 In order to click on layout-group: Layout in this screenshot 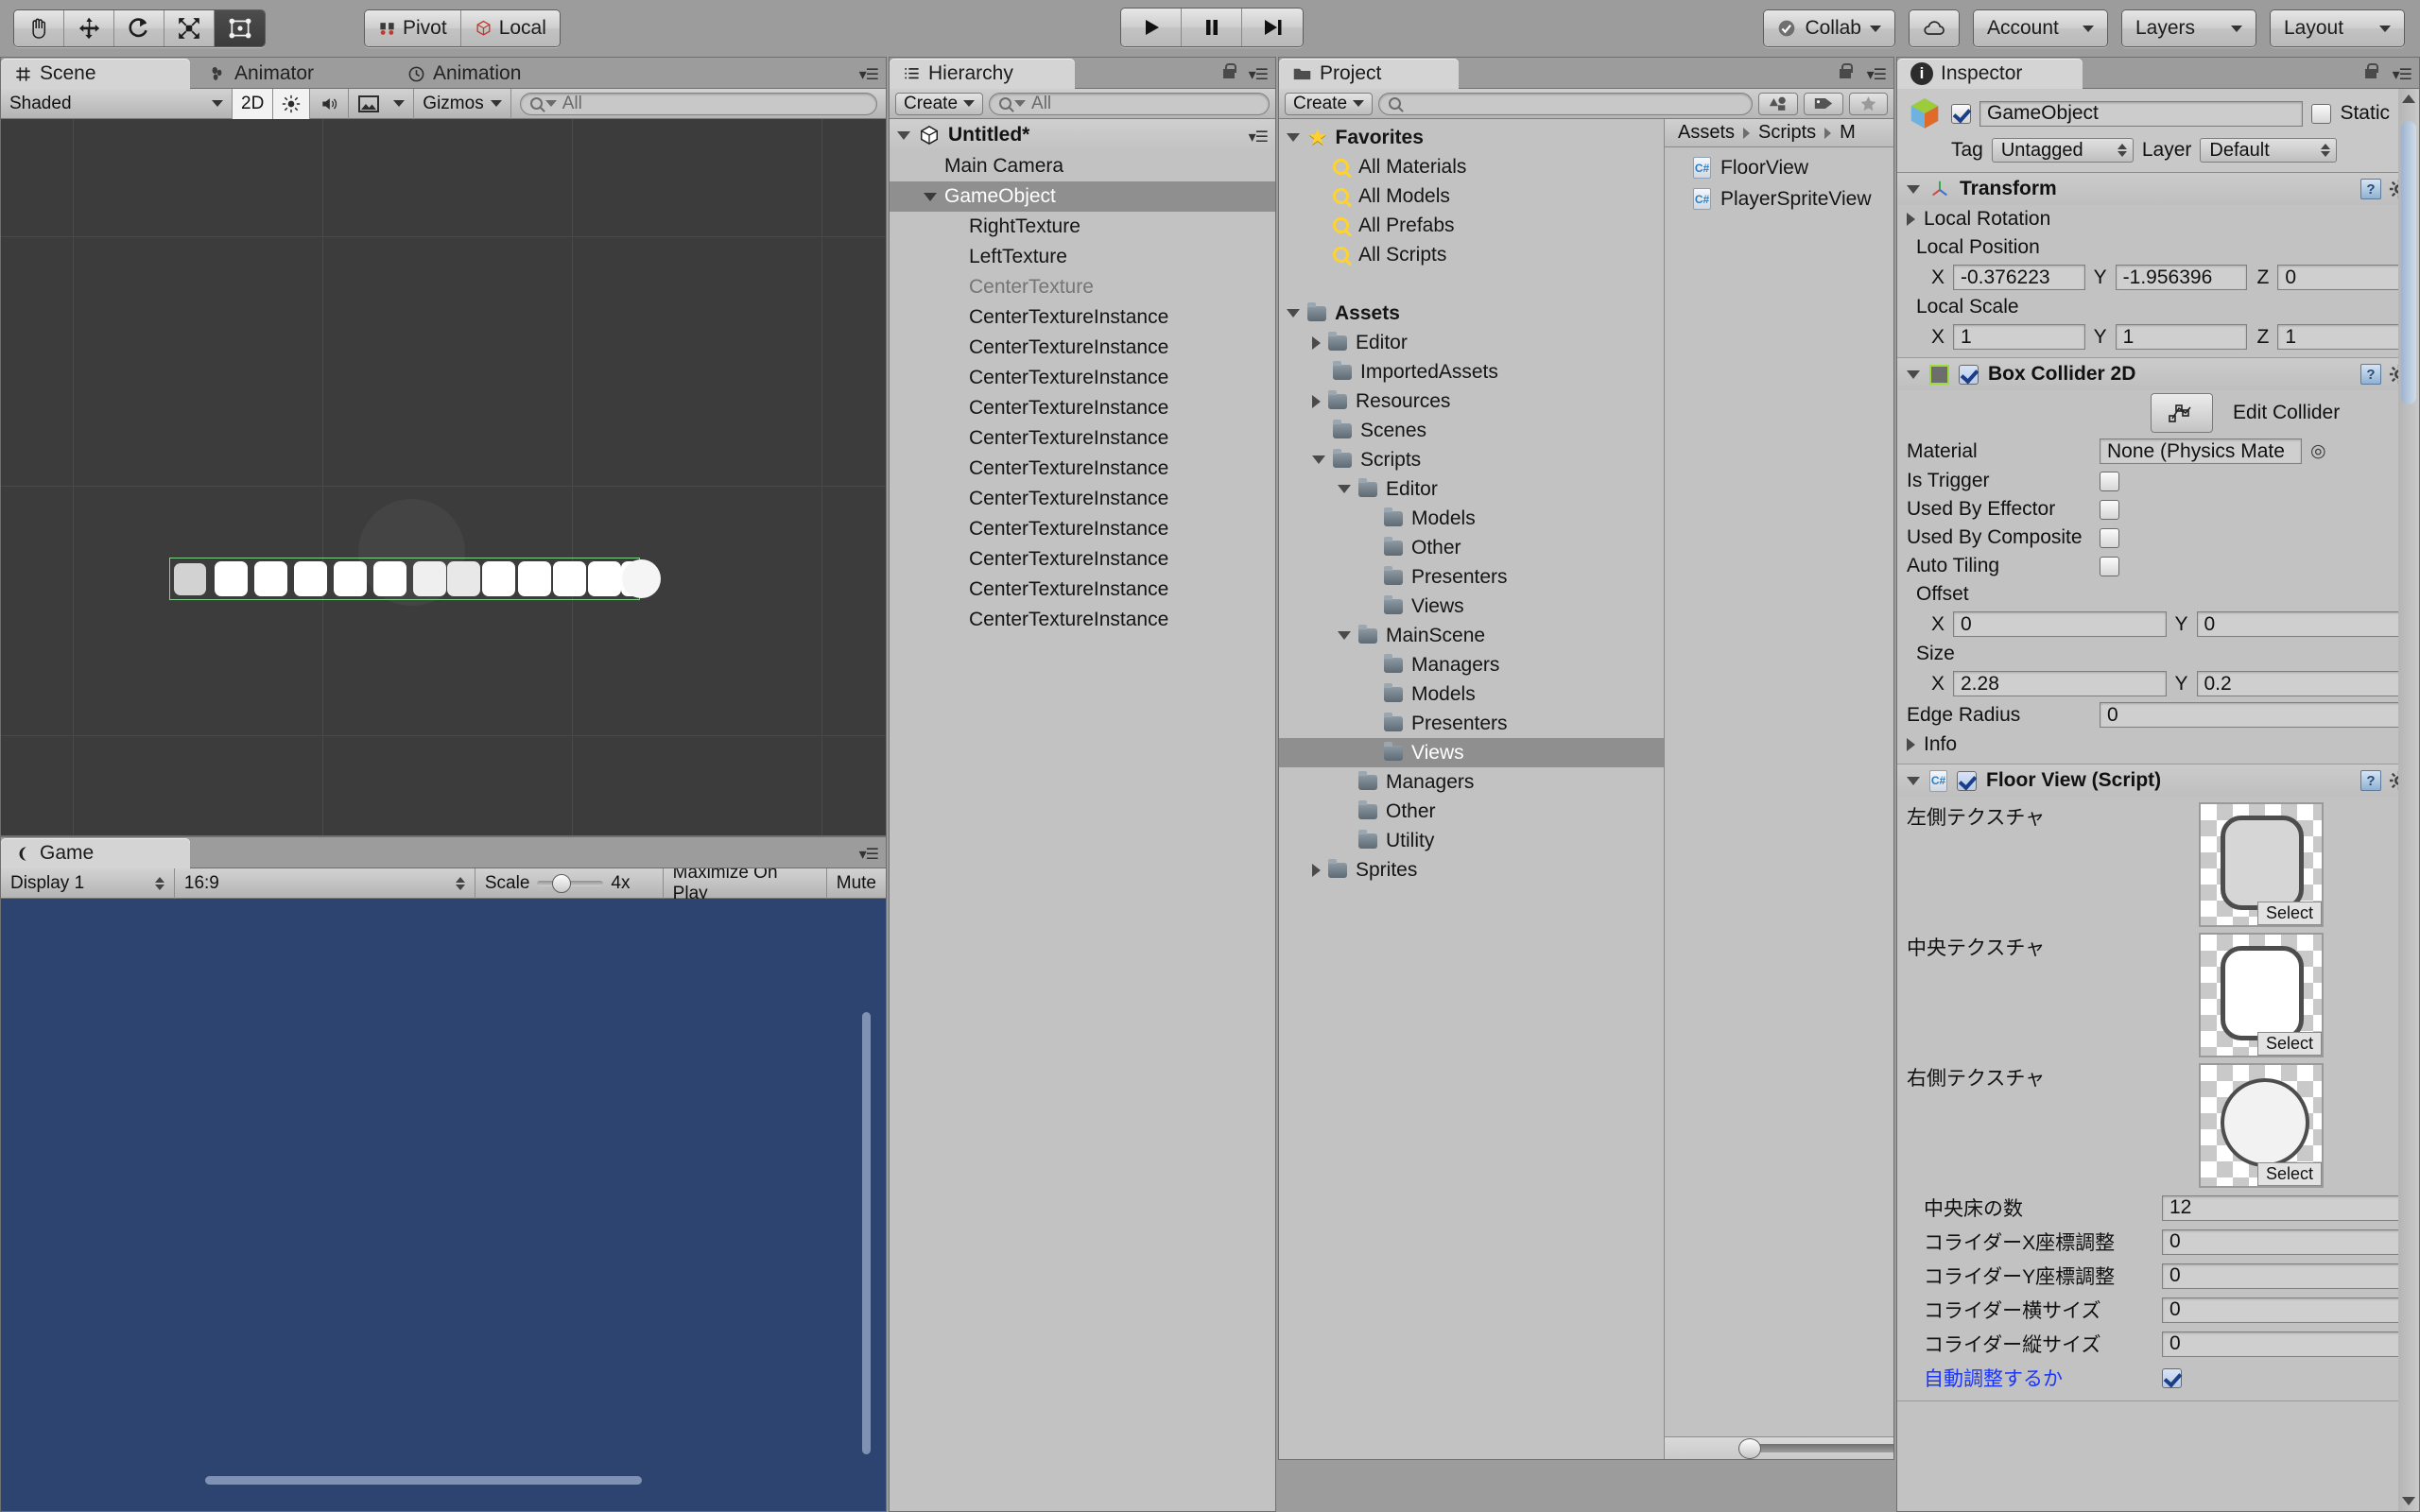, I will do `click(2338, 28)`.